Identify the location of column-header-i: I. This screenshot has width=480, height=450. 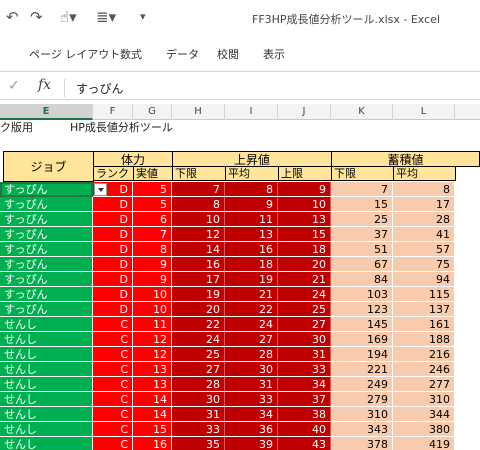
(251, 112).